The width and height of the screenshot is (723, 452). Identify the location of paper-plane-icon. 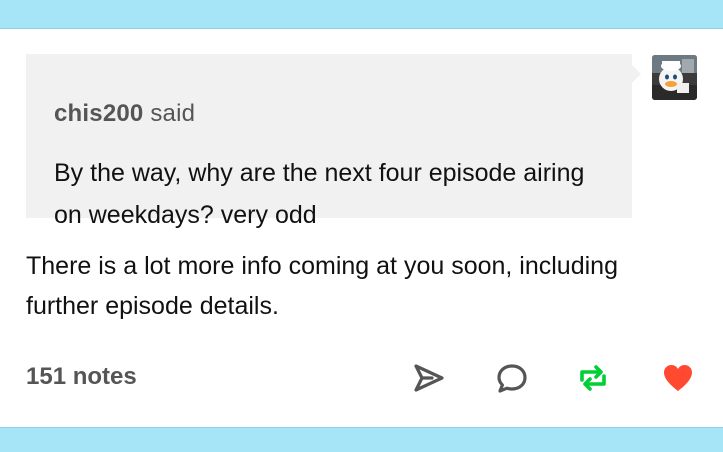
(428, 378).